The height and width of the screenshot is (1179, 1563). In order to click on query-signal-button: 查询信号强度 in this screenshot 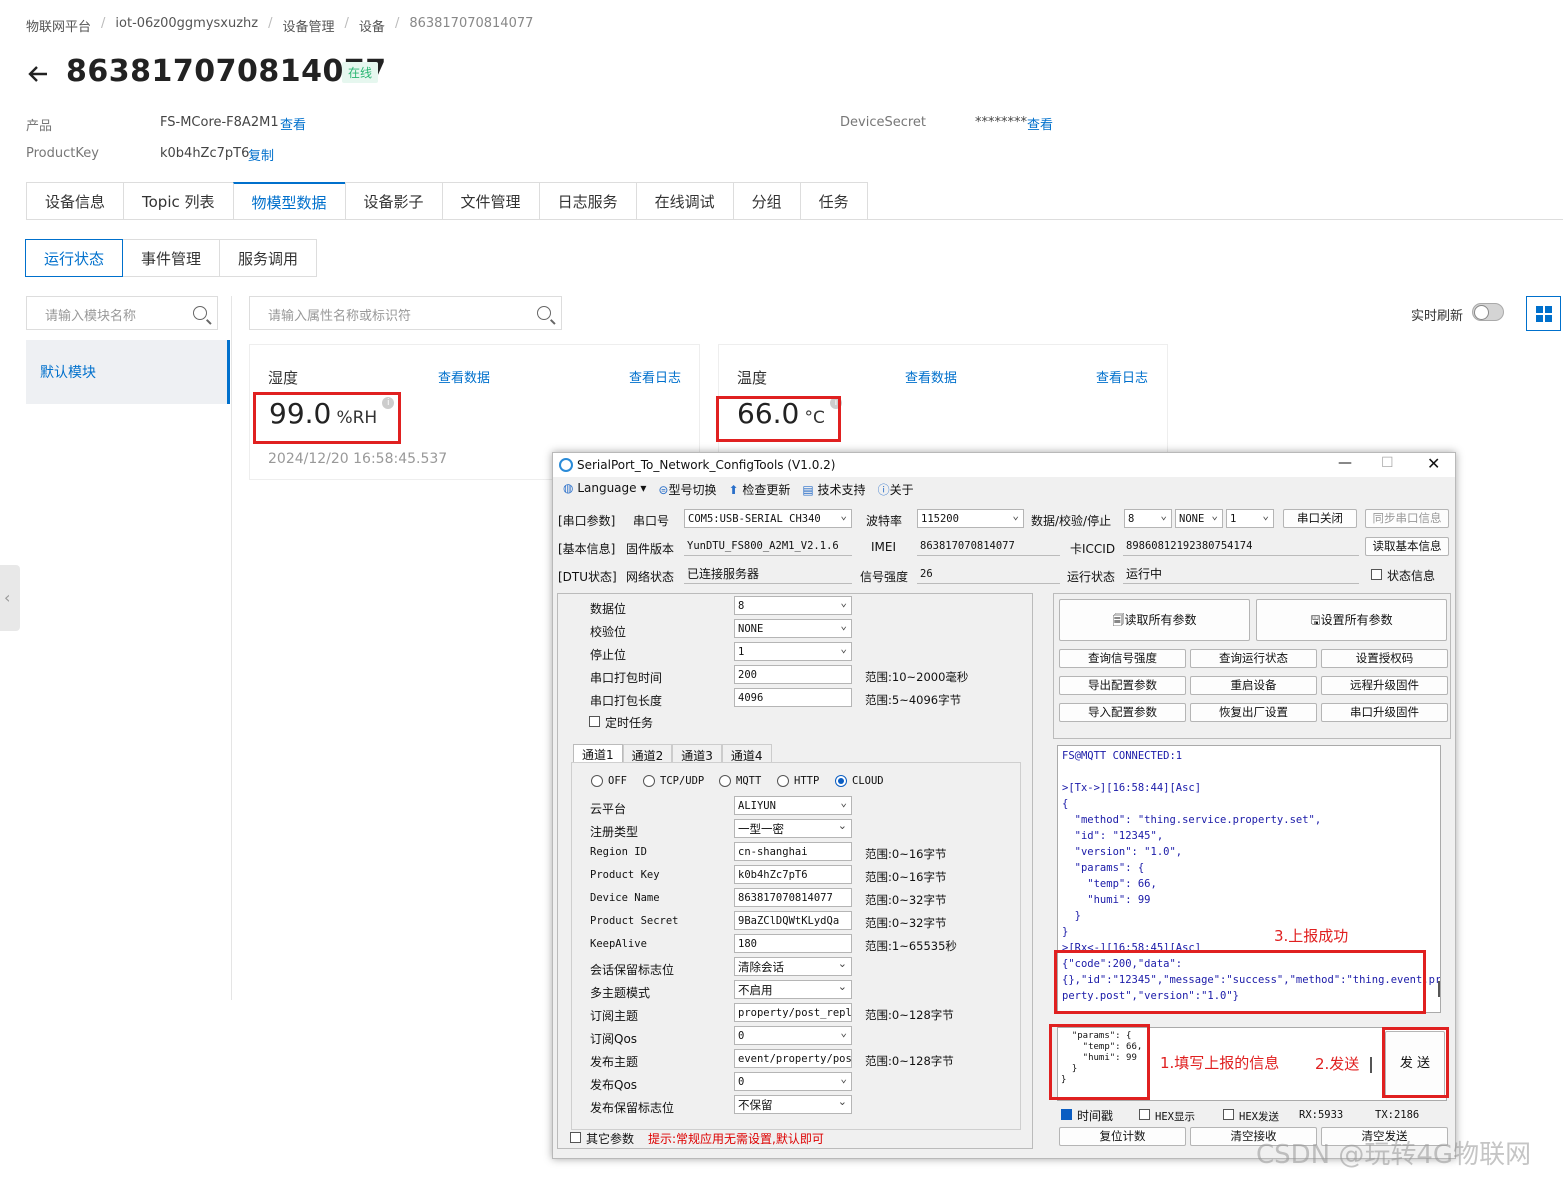, I will do `click(1122, 658)`.